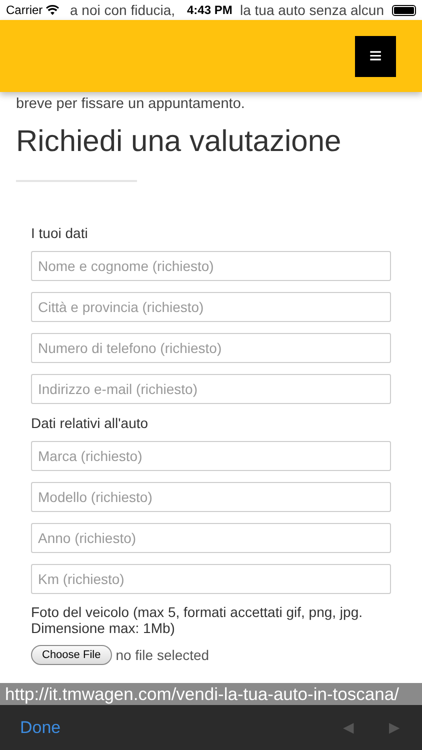  Describe the element at coordinates (211, 579) in the screenshot. I see `input-field: Km (richiesto)` at that location.